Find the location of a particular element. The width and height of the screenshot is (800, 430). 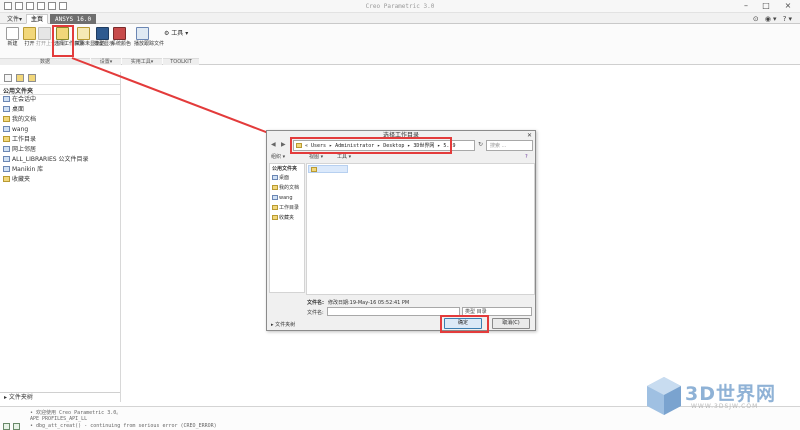

folder-item: wang is located at coordinates (287, 198).